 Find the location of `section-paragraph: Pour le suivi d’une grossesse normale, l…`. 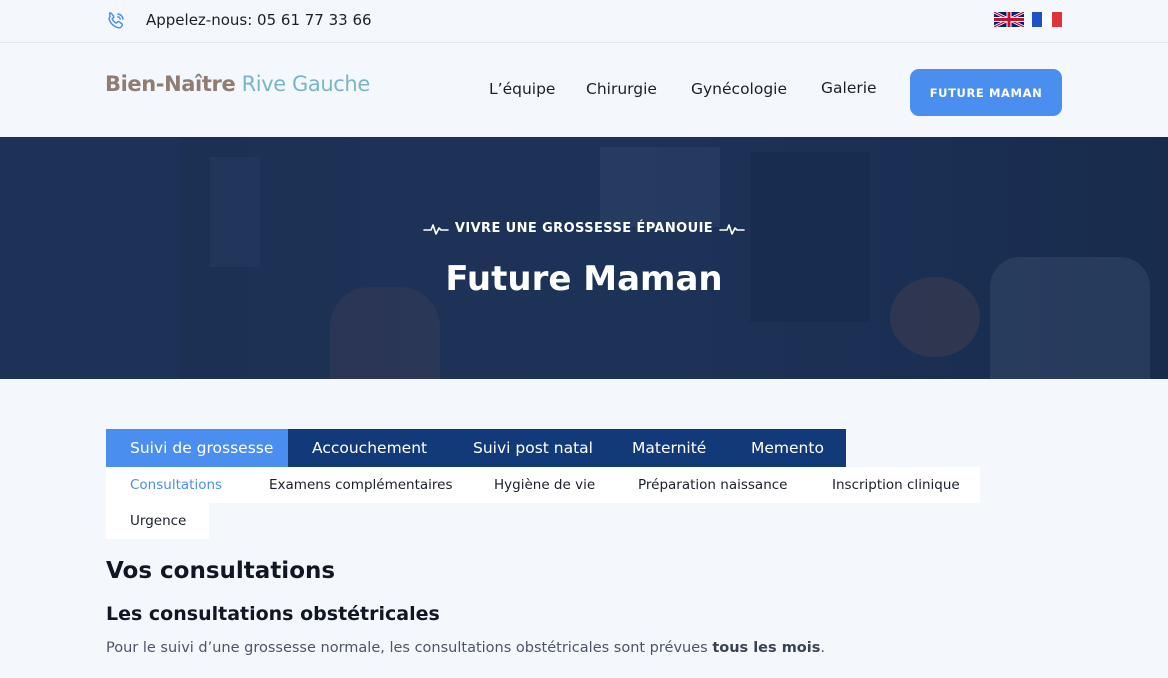

section-paragraph: Pour le suivi d’une grossesse normale, l… is located at coordinates (465, 648).